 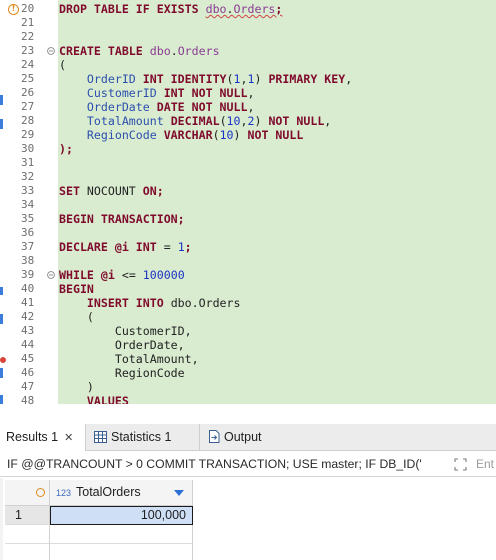 What do you see at coordinates (181, 135) in the screenshot?
I see `code-line: RegionCode VARCHAR(10) NOT NULL` at bounding box center [181, 135].